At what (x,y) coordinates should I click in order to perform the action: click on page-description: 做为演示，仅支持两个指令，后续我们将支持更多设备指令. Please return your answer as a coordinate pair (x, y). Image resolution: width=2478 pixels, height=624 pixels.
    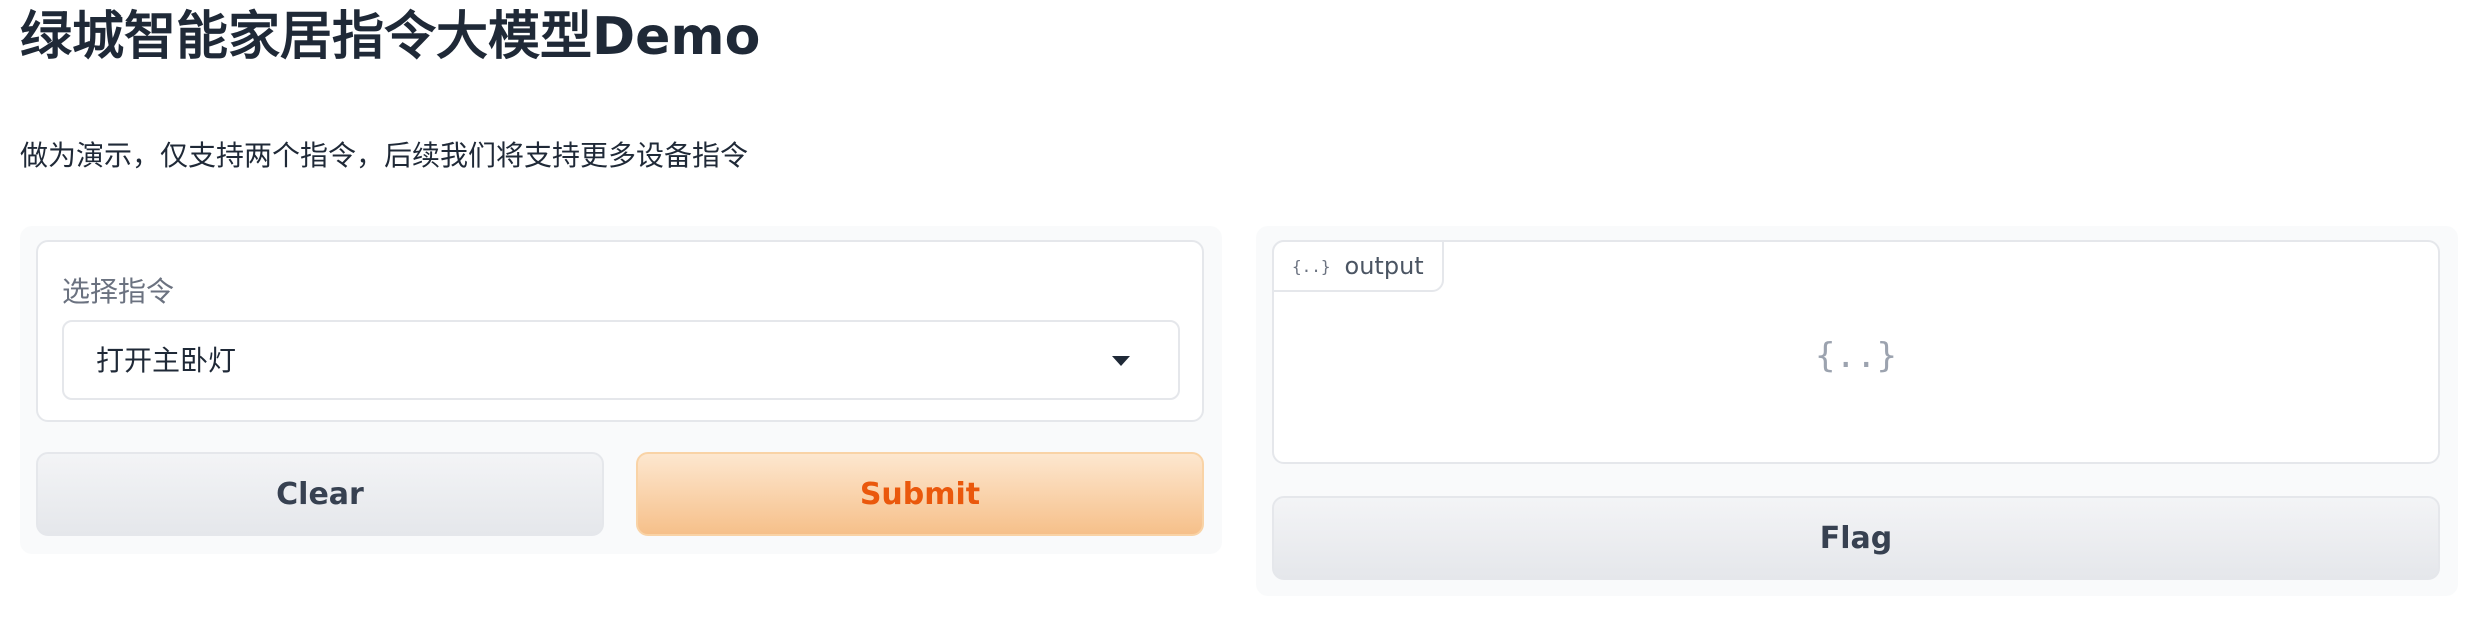
    Looking at the image, I should click on (384, 155).